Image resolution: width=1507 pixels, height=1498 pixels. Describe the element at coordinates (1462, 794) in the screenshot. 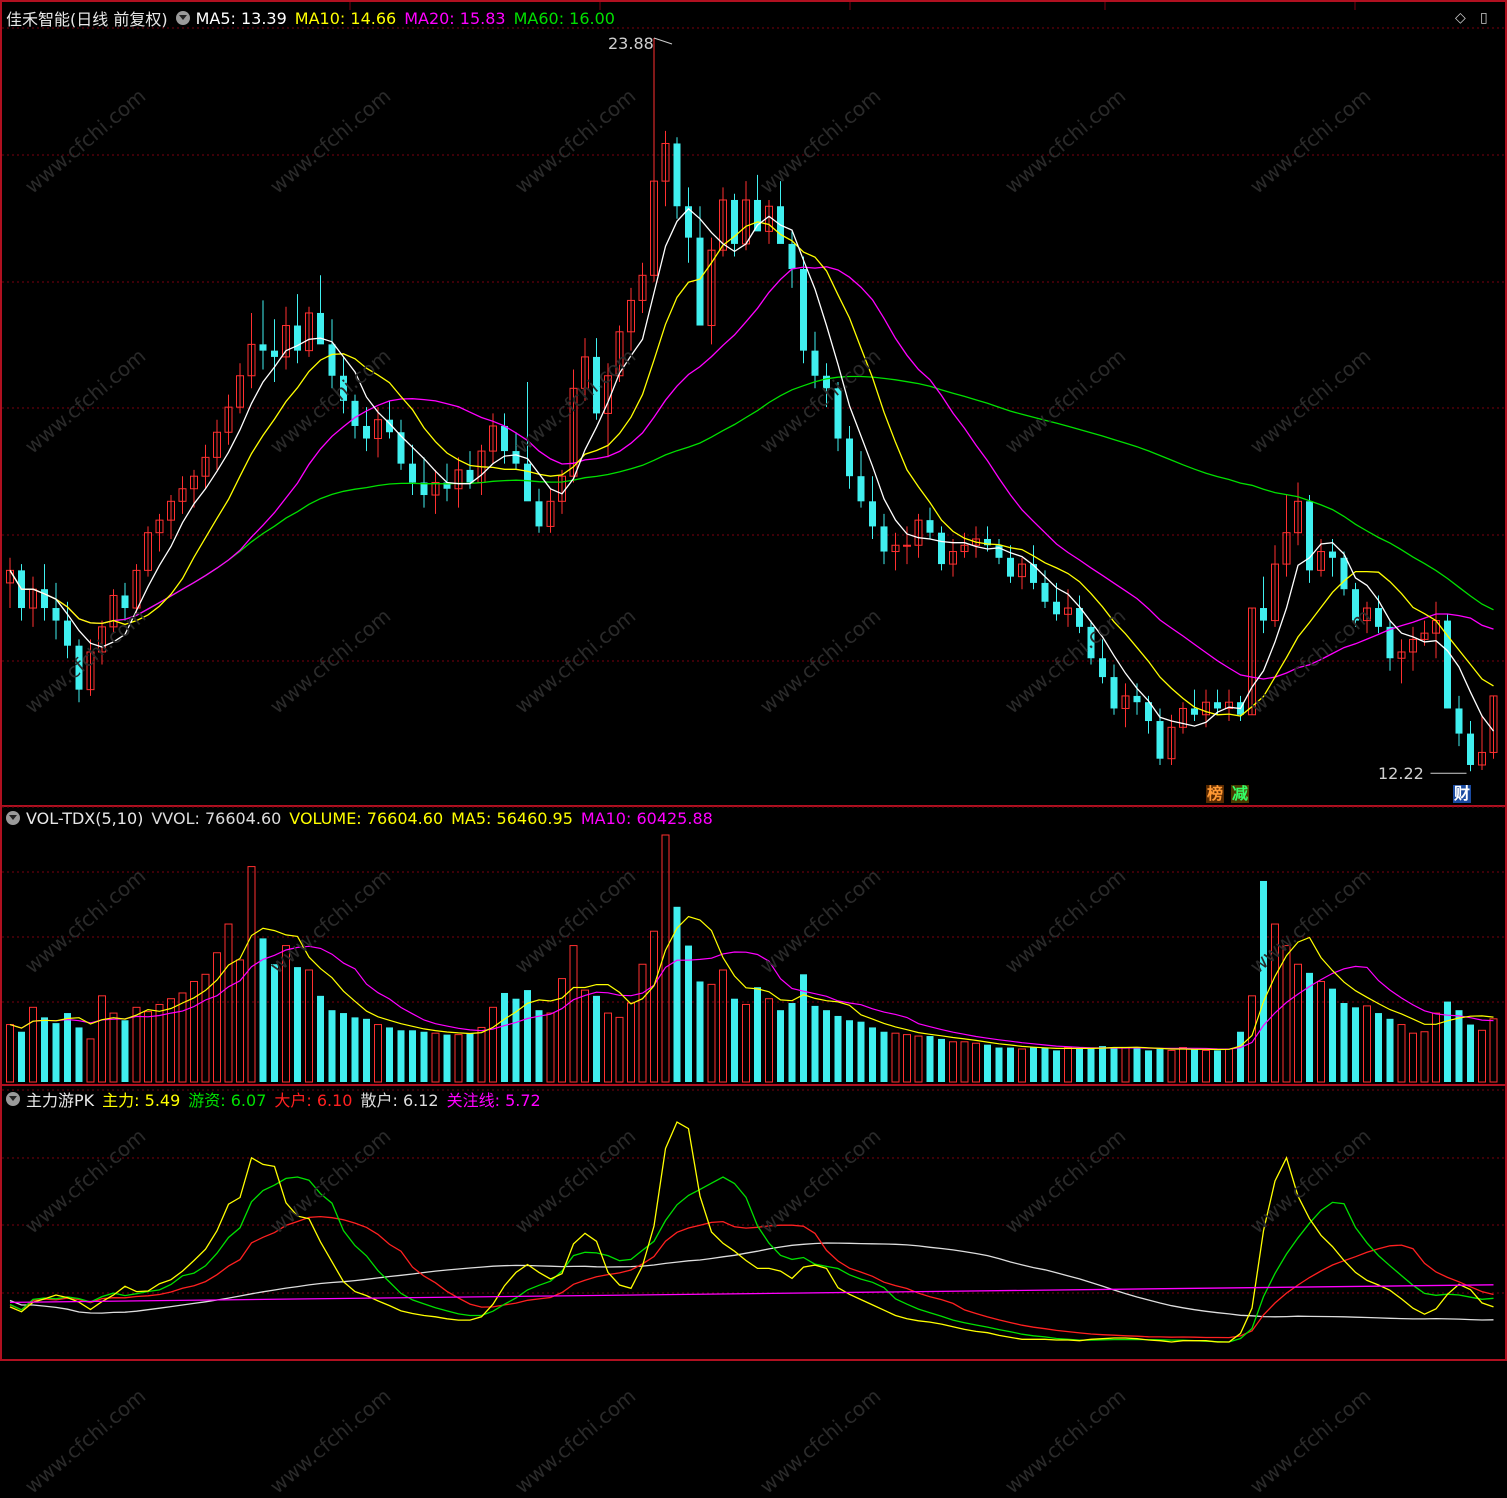

I see `finance-badge: 财` at that location.